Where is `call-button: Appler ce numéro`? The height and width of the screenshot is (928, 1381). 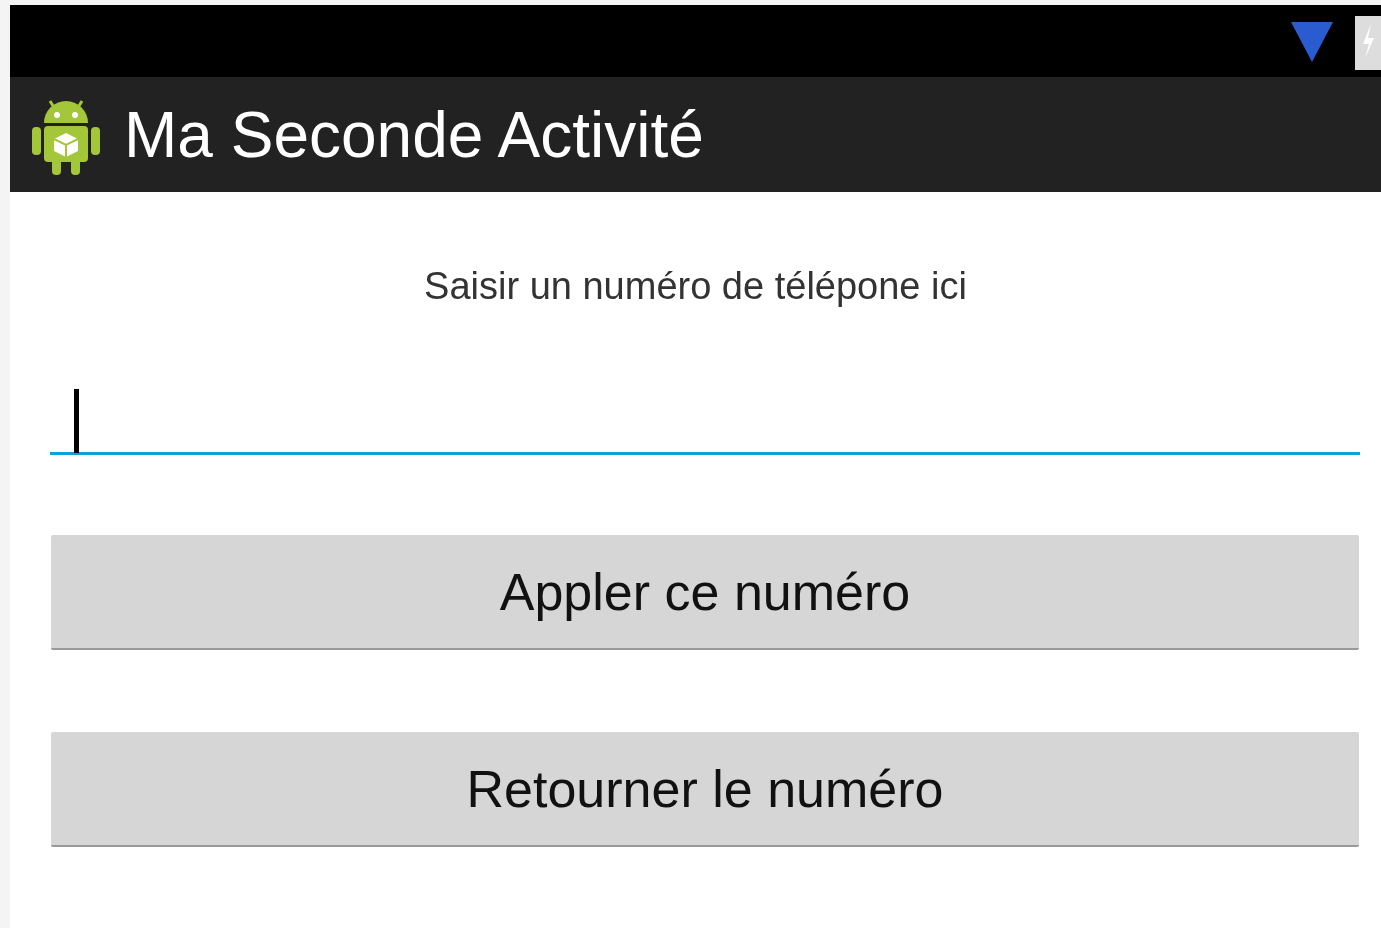 call-button: Appler ce numéro is located at coordinates (705, 592).